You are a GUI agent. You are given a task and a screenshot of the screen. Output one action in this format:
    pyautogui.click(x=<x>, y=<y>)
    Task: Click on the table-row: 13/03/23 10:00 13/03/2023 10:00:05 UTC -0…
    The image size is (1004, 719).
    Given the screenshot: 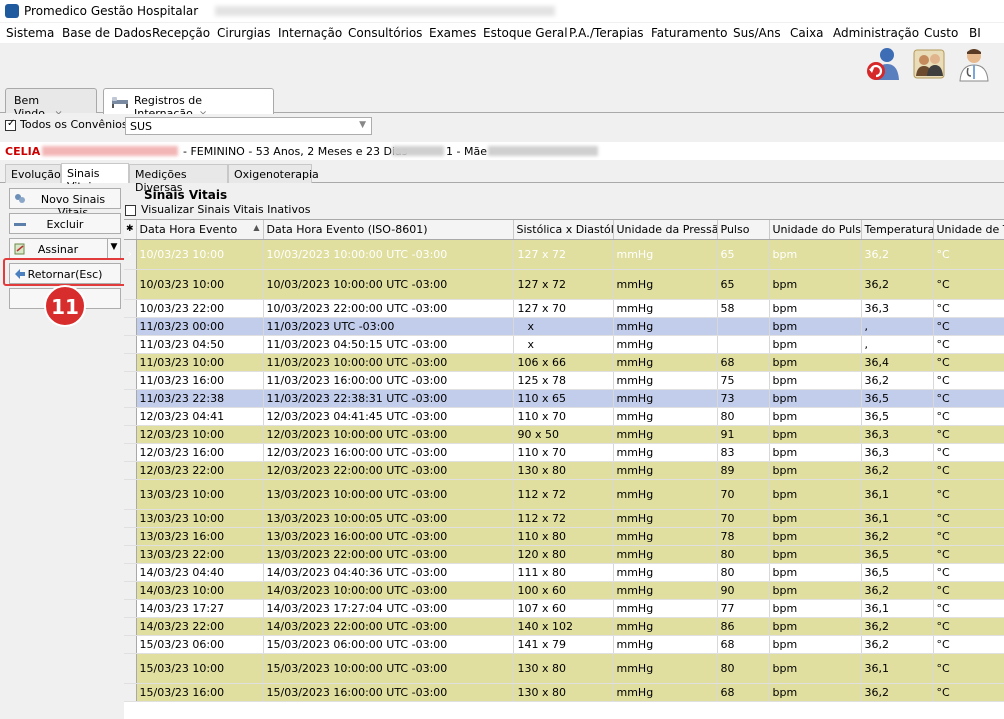 What is the action you would take?
    pyautogui.click(x=564, y=518)
    